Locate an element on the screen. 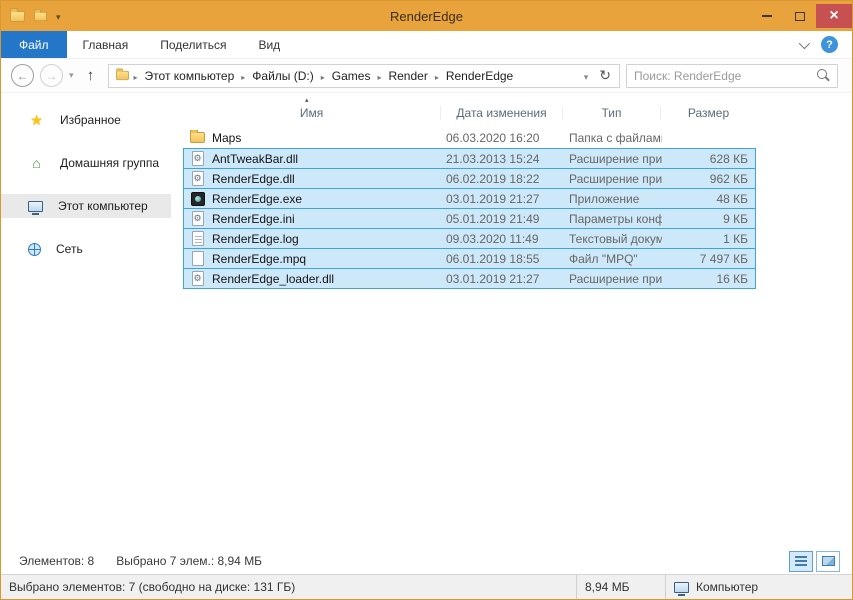 This screenshot has width=853, height=600. sidebar-item-this-pc: Этот компьютер is located at coordinates (86, 206).